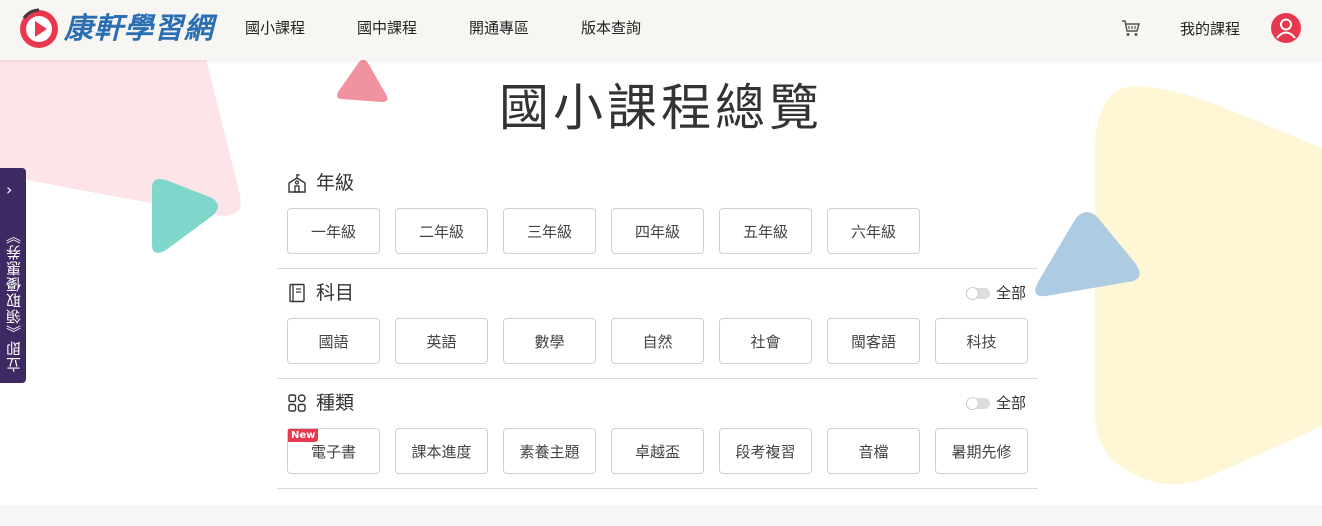 Image resolution: width=1322 pixels, height=526 pixels. What do you see at coordinates (1286, 28) in the screenshot?
I see `user-icon` at bounding box center [1286, 28].